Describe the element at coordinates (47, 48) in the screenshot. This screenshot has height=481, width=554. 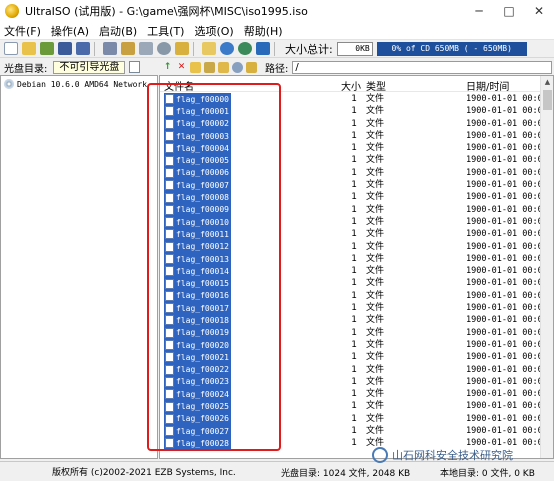
I see `extract-icon` at that location.